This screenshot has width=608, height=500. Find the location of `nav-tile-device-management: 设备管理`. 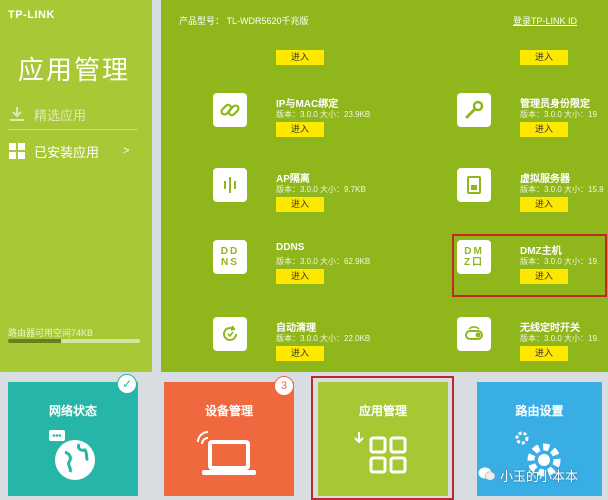

nav-tile-device-management: 设备管理 is located at coordinates (229, 439).